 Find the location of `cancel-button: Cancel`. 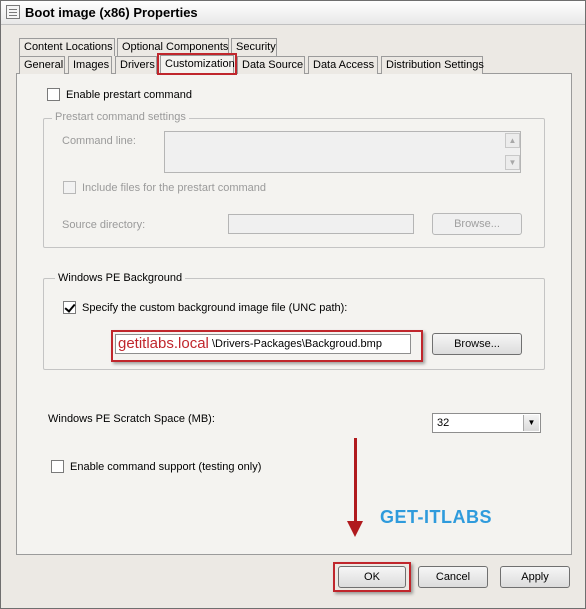

cancel-button: Cancel is located at coordinates (453, 577).